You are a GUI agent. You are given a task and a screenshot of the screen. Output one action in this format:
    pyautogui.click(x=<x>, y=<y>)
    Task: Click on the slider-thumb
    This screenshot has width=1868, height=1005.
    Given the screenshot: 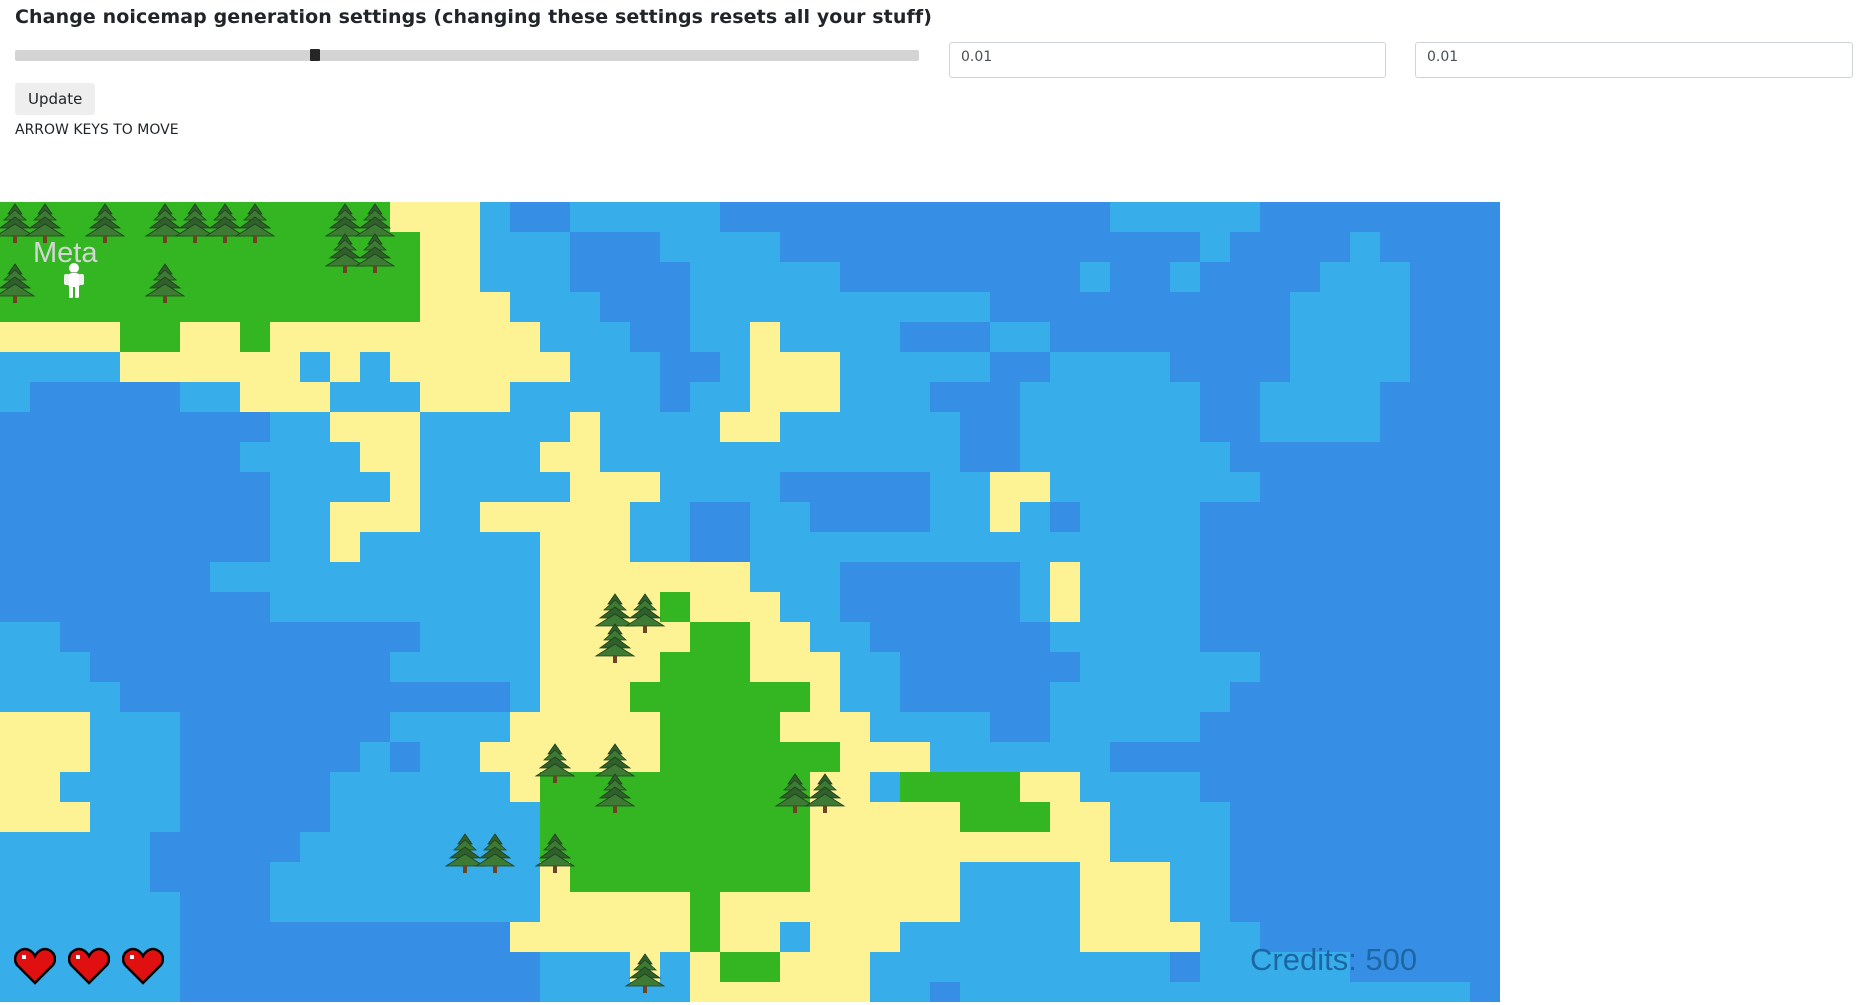 What is the action you would take?
    pyautogui.click(x=315, y=55)
    